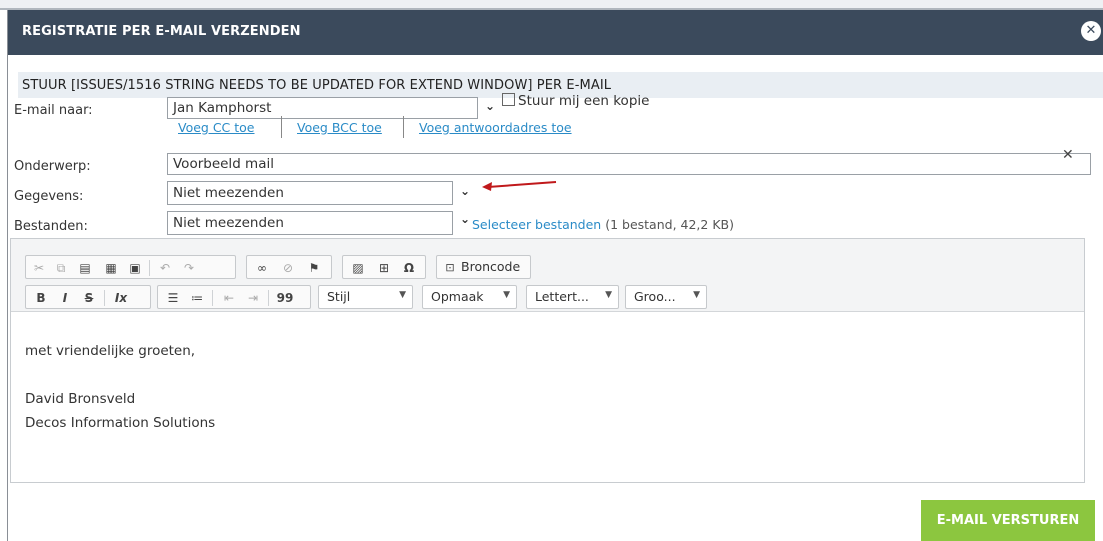 The width and height of the screenshot is (1103, 541). What do you see at coordinates (555, 32) in the screenshot?
I see `dialog-titlebar: REGISTRATIE PER E-MAIL VERZENDEN` at bounding box center [555, 32].